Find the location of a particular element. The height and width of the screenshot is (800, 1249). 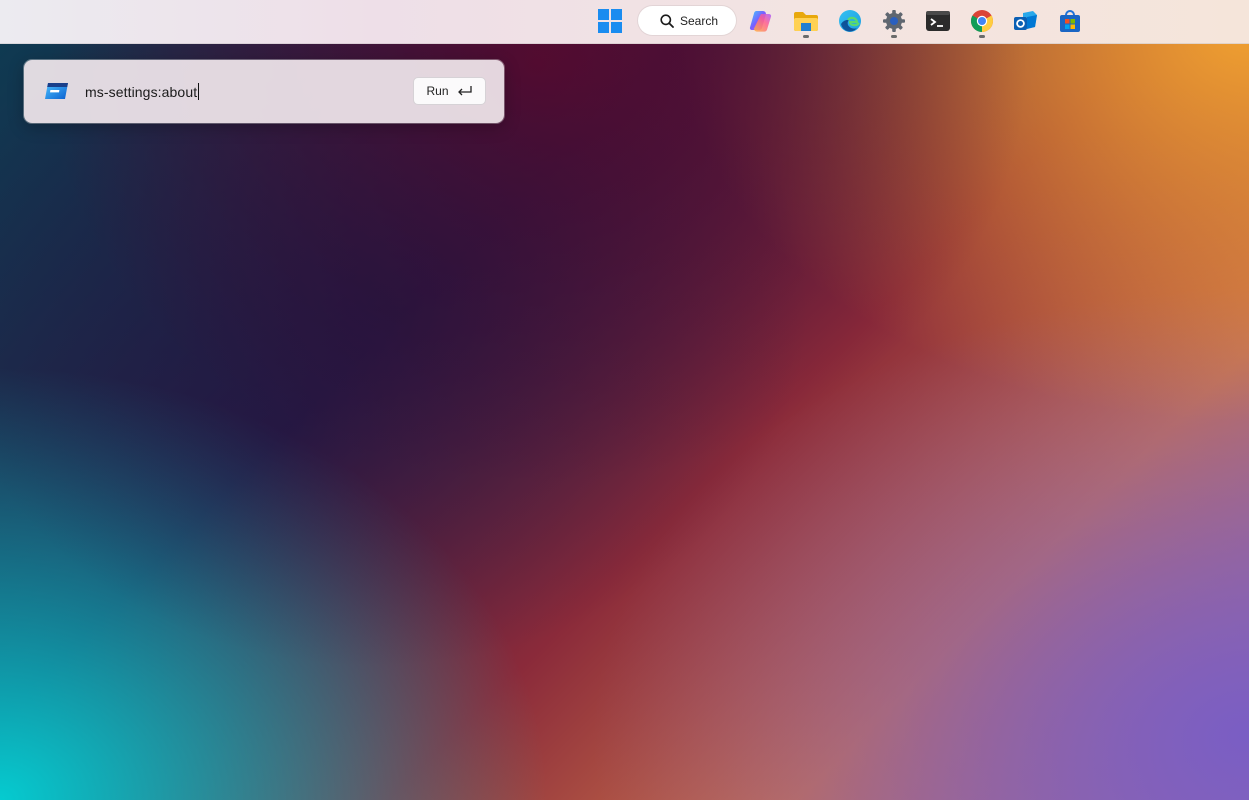

copilot-icon is located at coordinates (760, 21).